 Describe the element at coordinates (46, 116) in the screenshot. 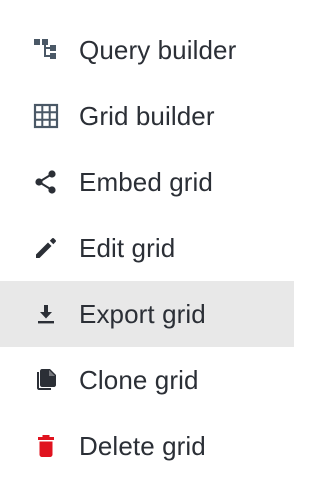

I see `grid-icon` at that location.